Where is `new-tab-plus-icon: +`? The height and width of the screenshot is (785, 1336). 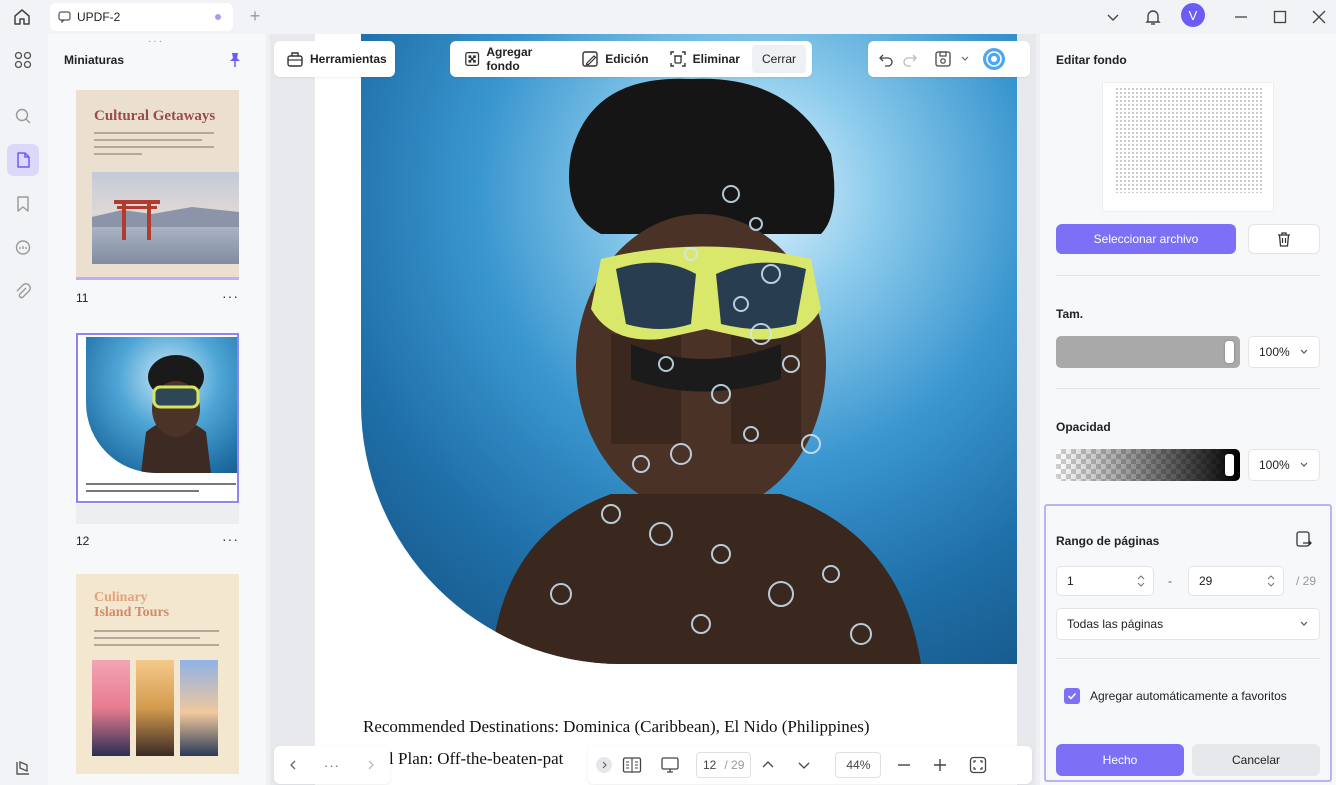 new-tab-plus-icon: + is located at coordinates (255, 16).